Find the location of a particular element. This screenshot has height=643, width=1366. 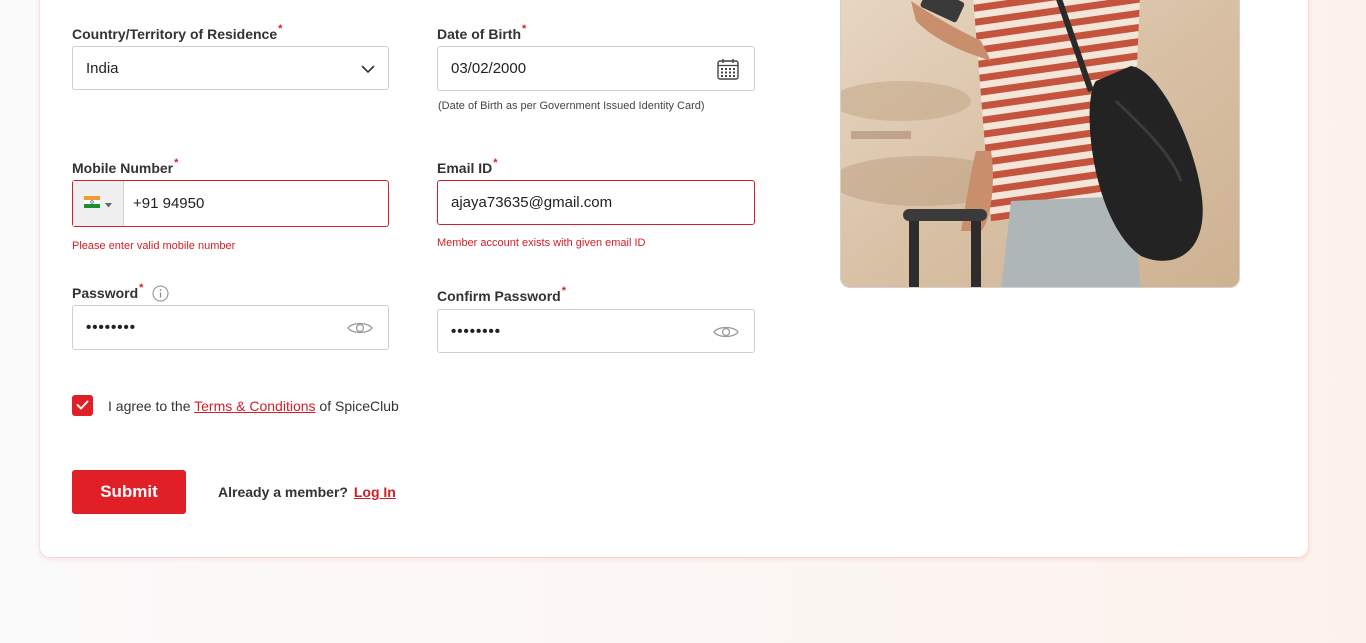

confirm-password-label: Confirm Password* is located at coordinates (501, 294).